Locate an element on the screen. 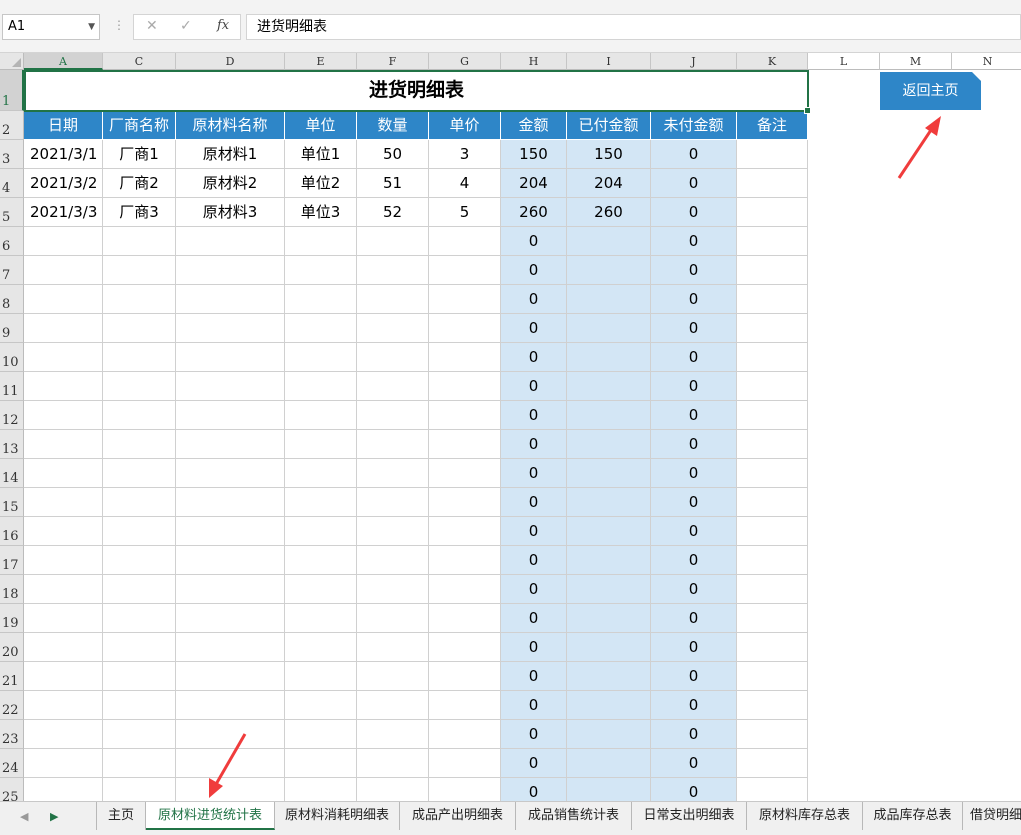 The width and height of the screenshot is (1021, 835). column-header-cell: 数量 is located at coordinates (393, 125).